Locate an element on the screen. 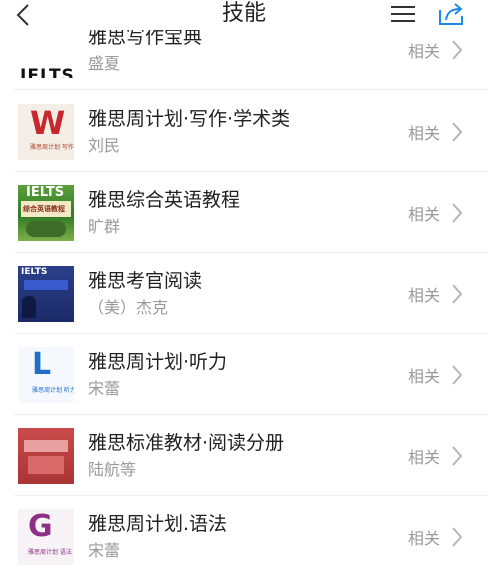  book-list-item: IELTS 雅思考官阅读 （美）杰克 相关 is located at coordinates (244, 294).